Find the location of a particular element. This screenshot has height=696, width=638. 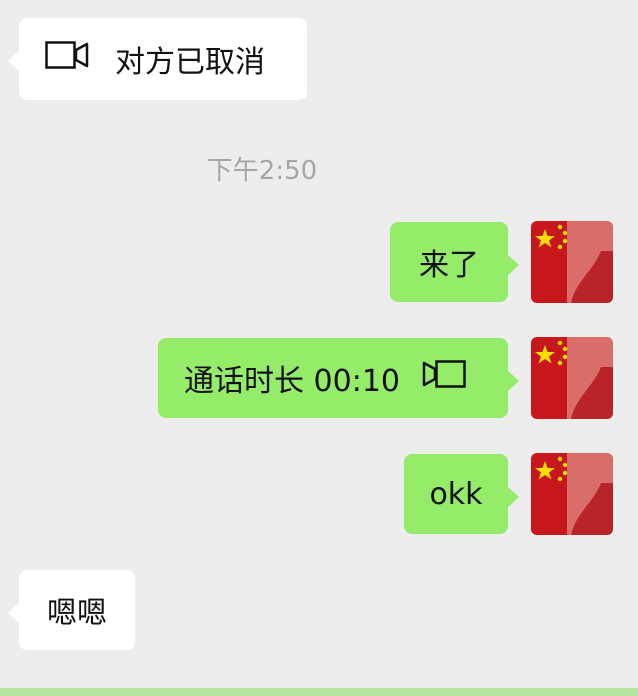

incoming-call-cancelled-bubble: 对方已取消 is located at coordinates (157, 59).